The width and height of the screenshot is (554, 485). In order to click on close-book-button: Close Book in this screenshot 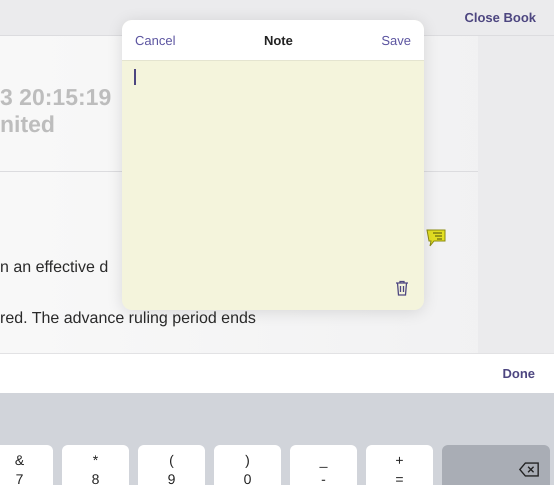, I will do `click(500, 17)`.